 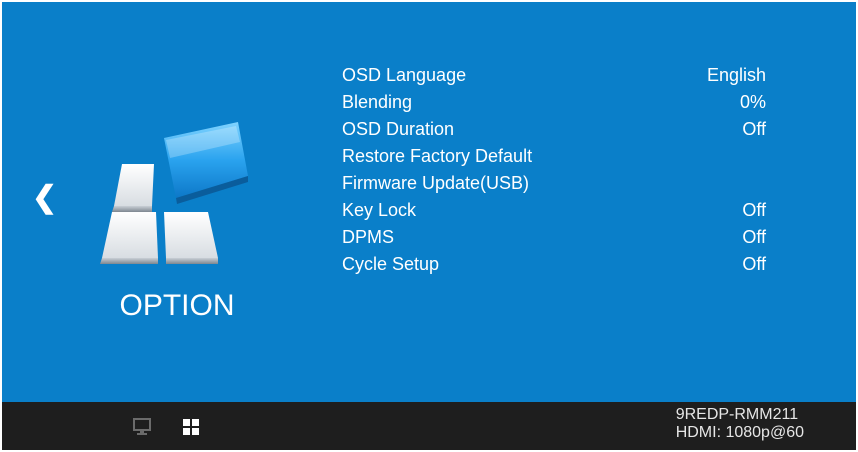 I want to click on menu-item-firmware-update: Firmware Update(USB), so click(x=557, y=183).